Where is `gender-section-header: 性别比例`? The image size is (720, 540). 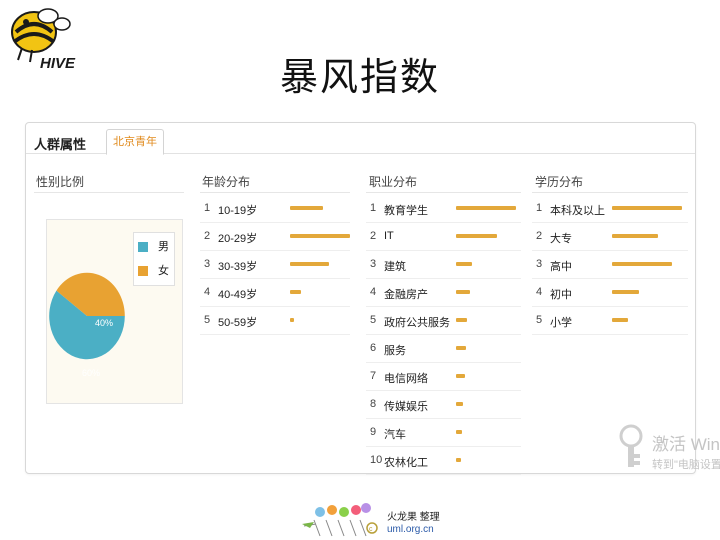 gender-section-header: 性别比例 is located at coordinates (60, 182).